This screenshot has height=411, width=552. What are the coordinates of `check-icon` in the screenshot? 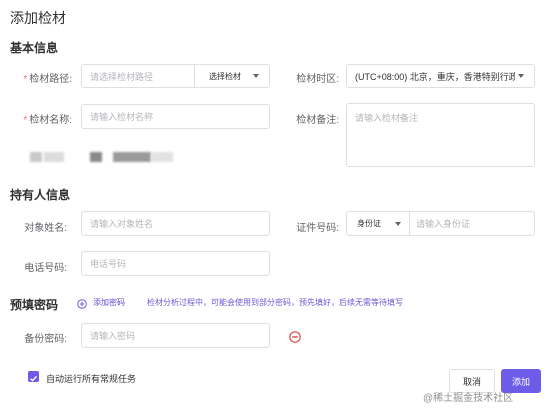 It's located at (34, 378).